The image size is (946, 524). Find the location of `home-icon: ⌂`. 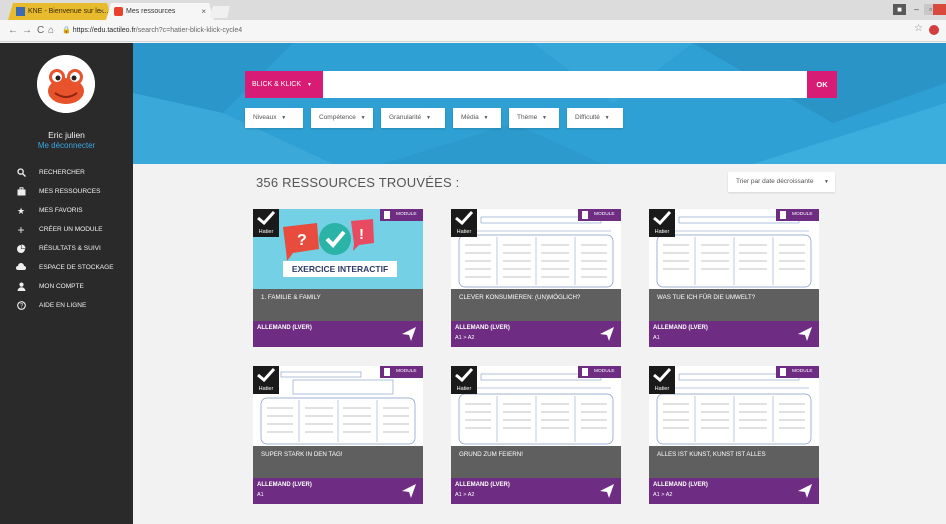

home-icon: ⌂ is located at coordinates (51, 30).